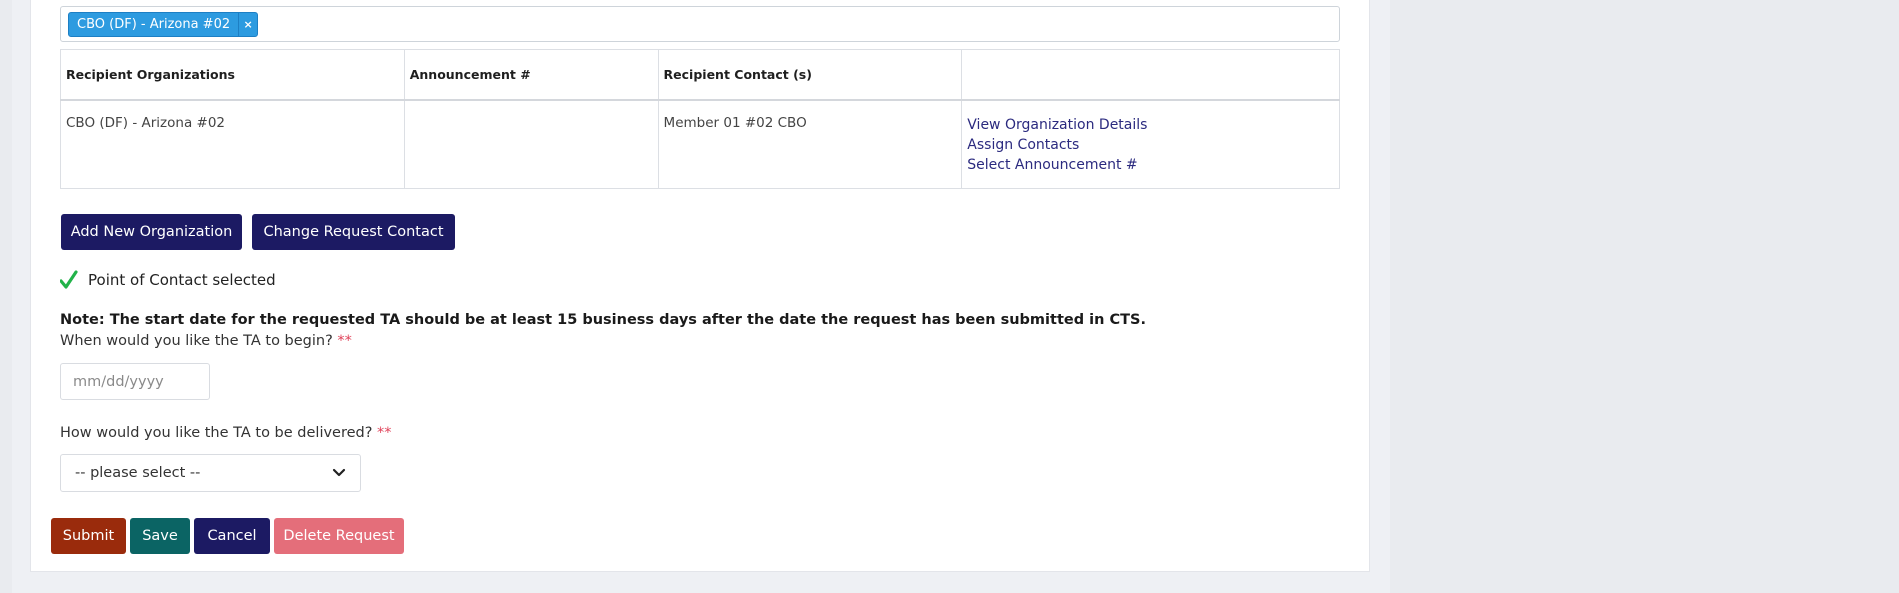  I want to click on recipient-organizations-select: CBO (DF) - Arizona #02 ×, so click(700, 24).